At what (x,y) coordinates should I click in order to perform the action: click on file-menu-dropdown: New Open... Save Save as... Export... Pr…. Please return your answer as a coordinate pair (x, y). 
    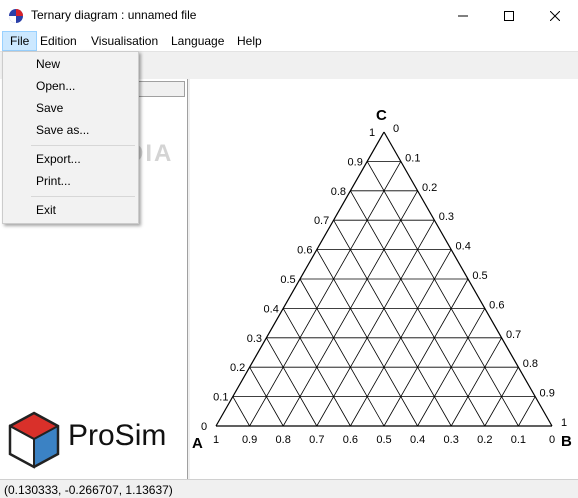
    Looking at the image, I should click on (70, 137).